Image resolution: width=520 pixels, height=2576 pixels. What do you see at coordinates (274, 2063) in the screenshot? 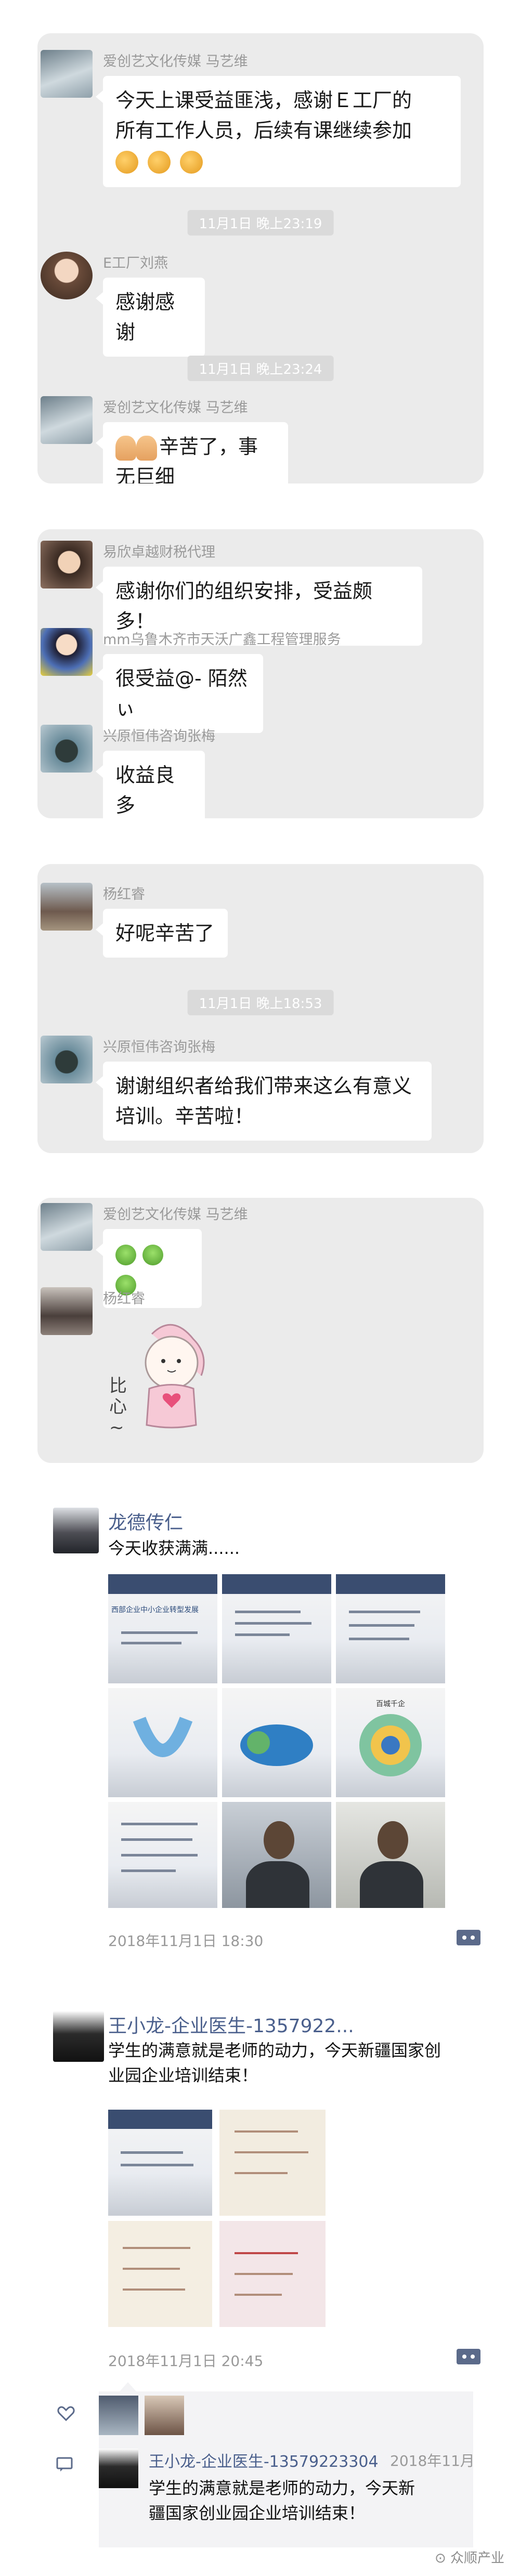
I see `post-text: 学生的满意就是老师的动力，今天新疆国家创 业园企业培训结束！` at bounding box center [274, 2063].